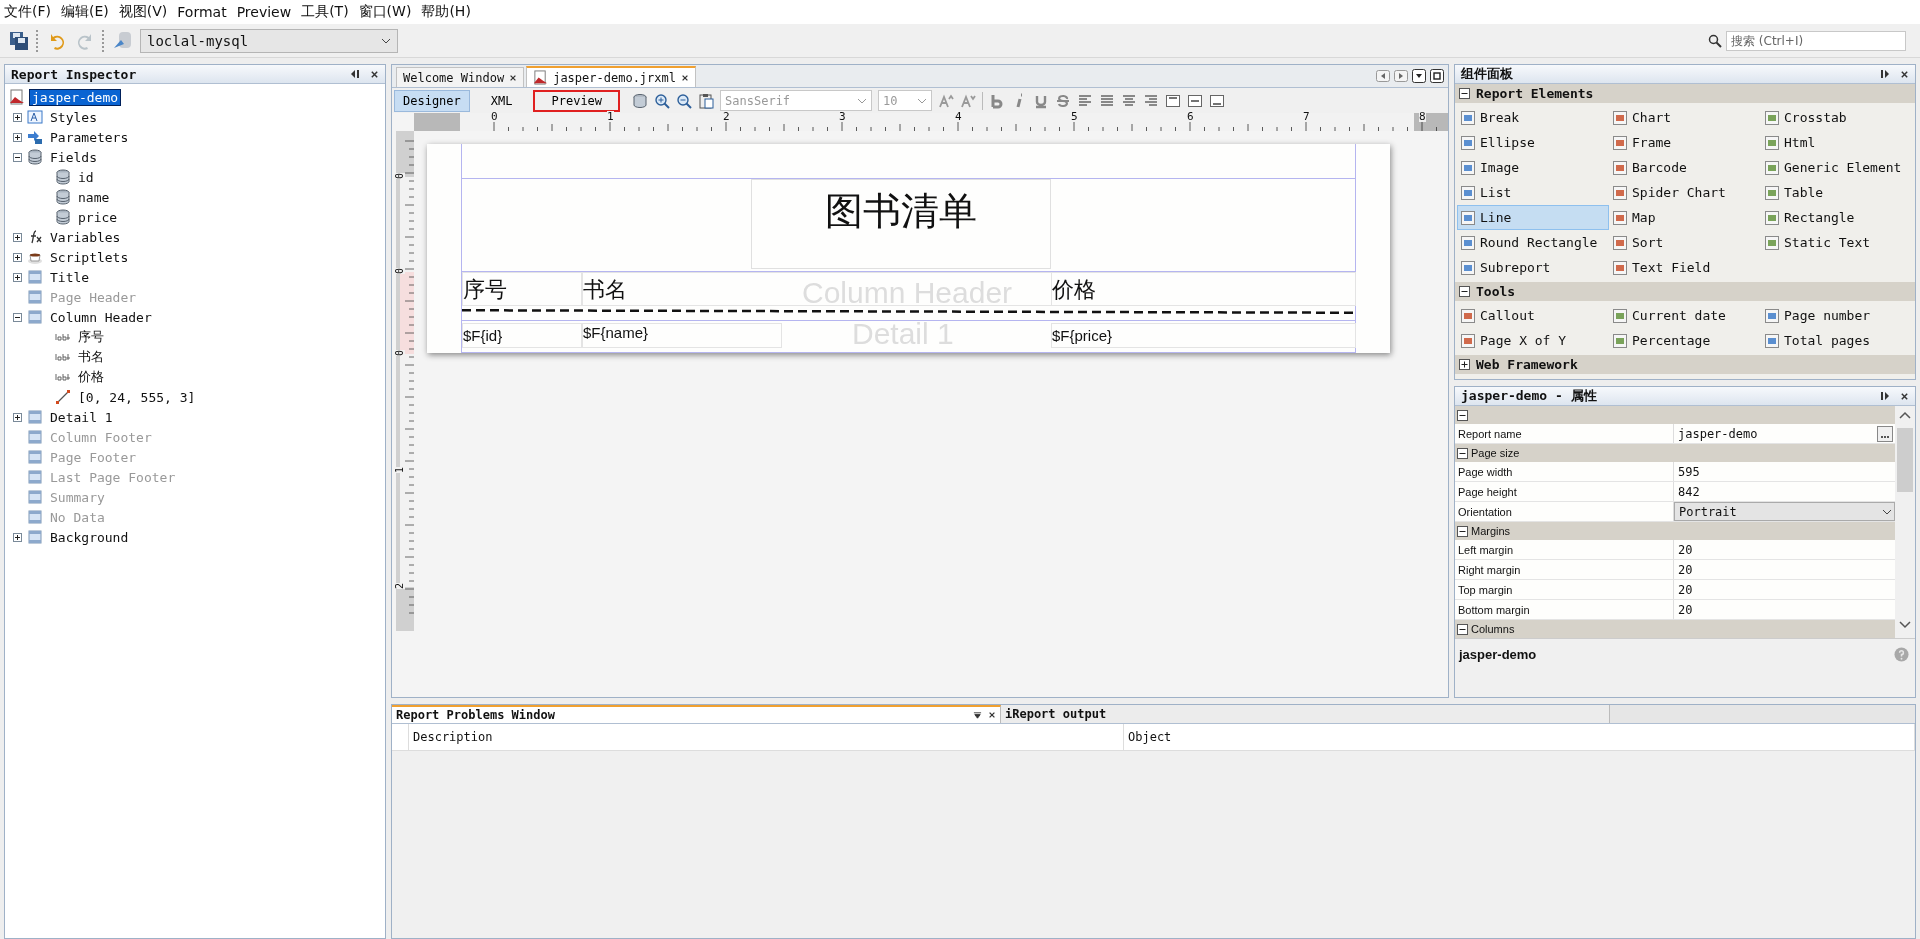 The width and height of the screenshot is (1920, 939). What do you see at coordinates (1885, 433) in the screenshot?
I see `more-button` at bounding box center [1885, 433].